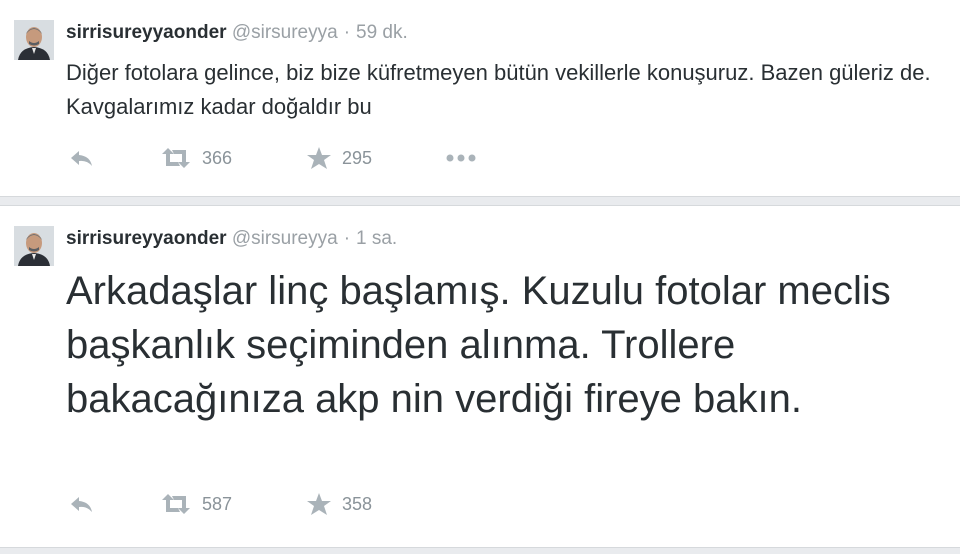  What do you see at coordinates (196, 158) in the screenshot?
I see `retweet-button: 366` at bounding box center [196, 158].